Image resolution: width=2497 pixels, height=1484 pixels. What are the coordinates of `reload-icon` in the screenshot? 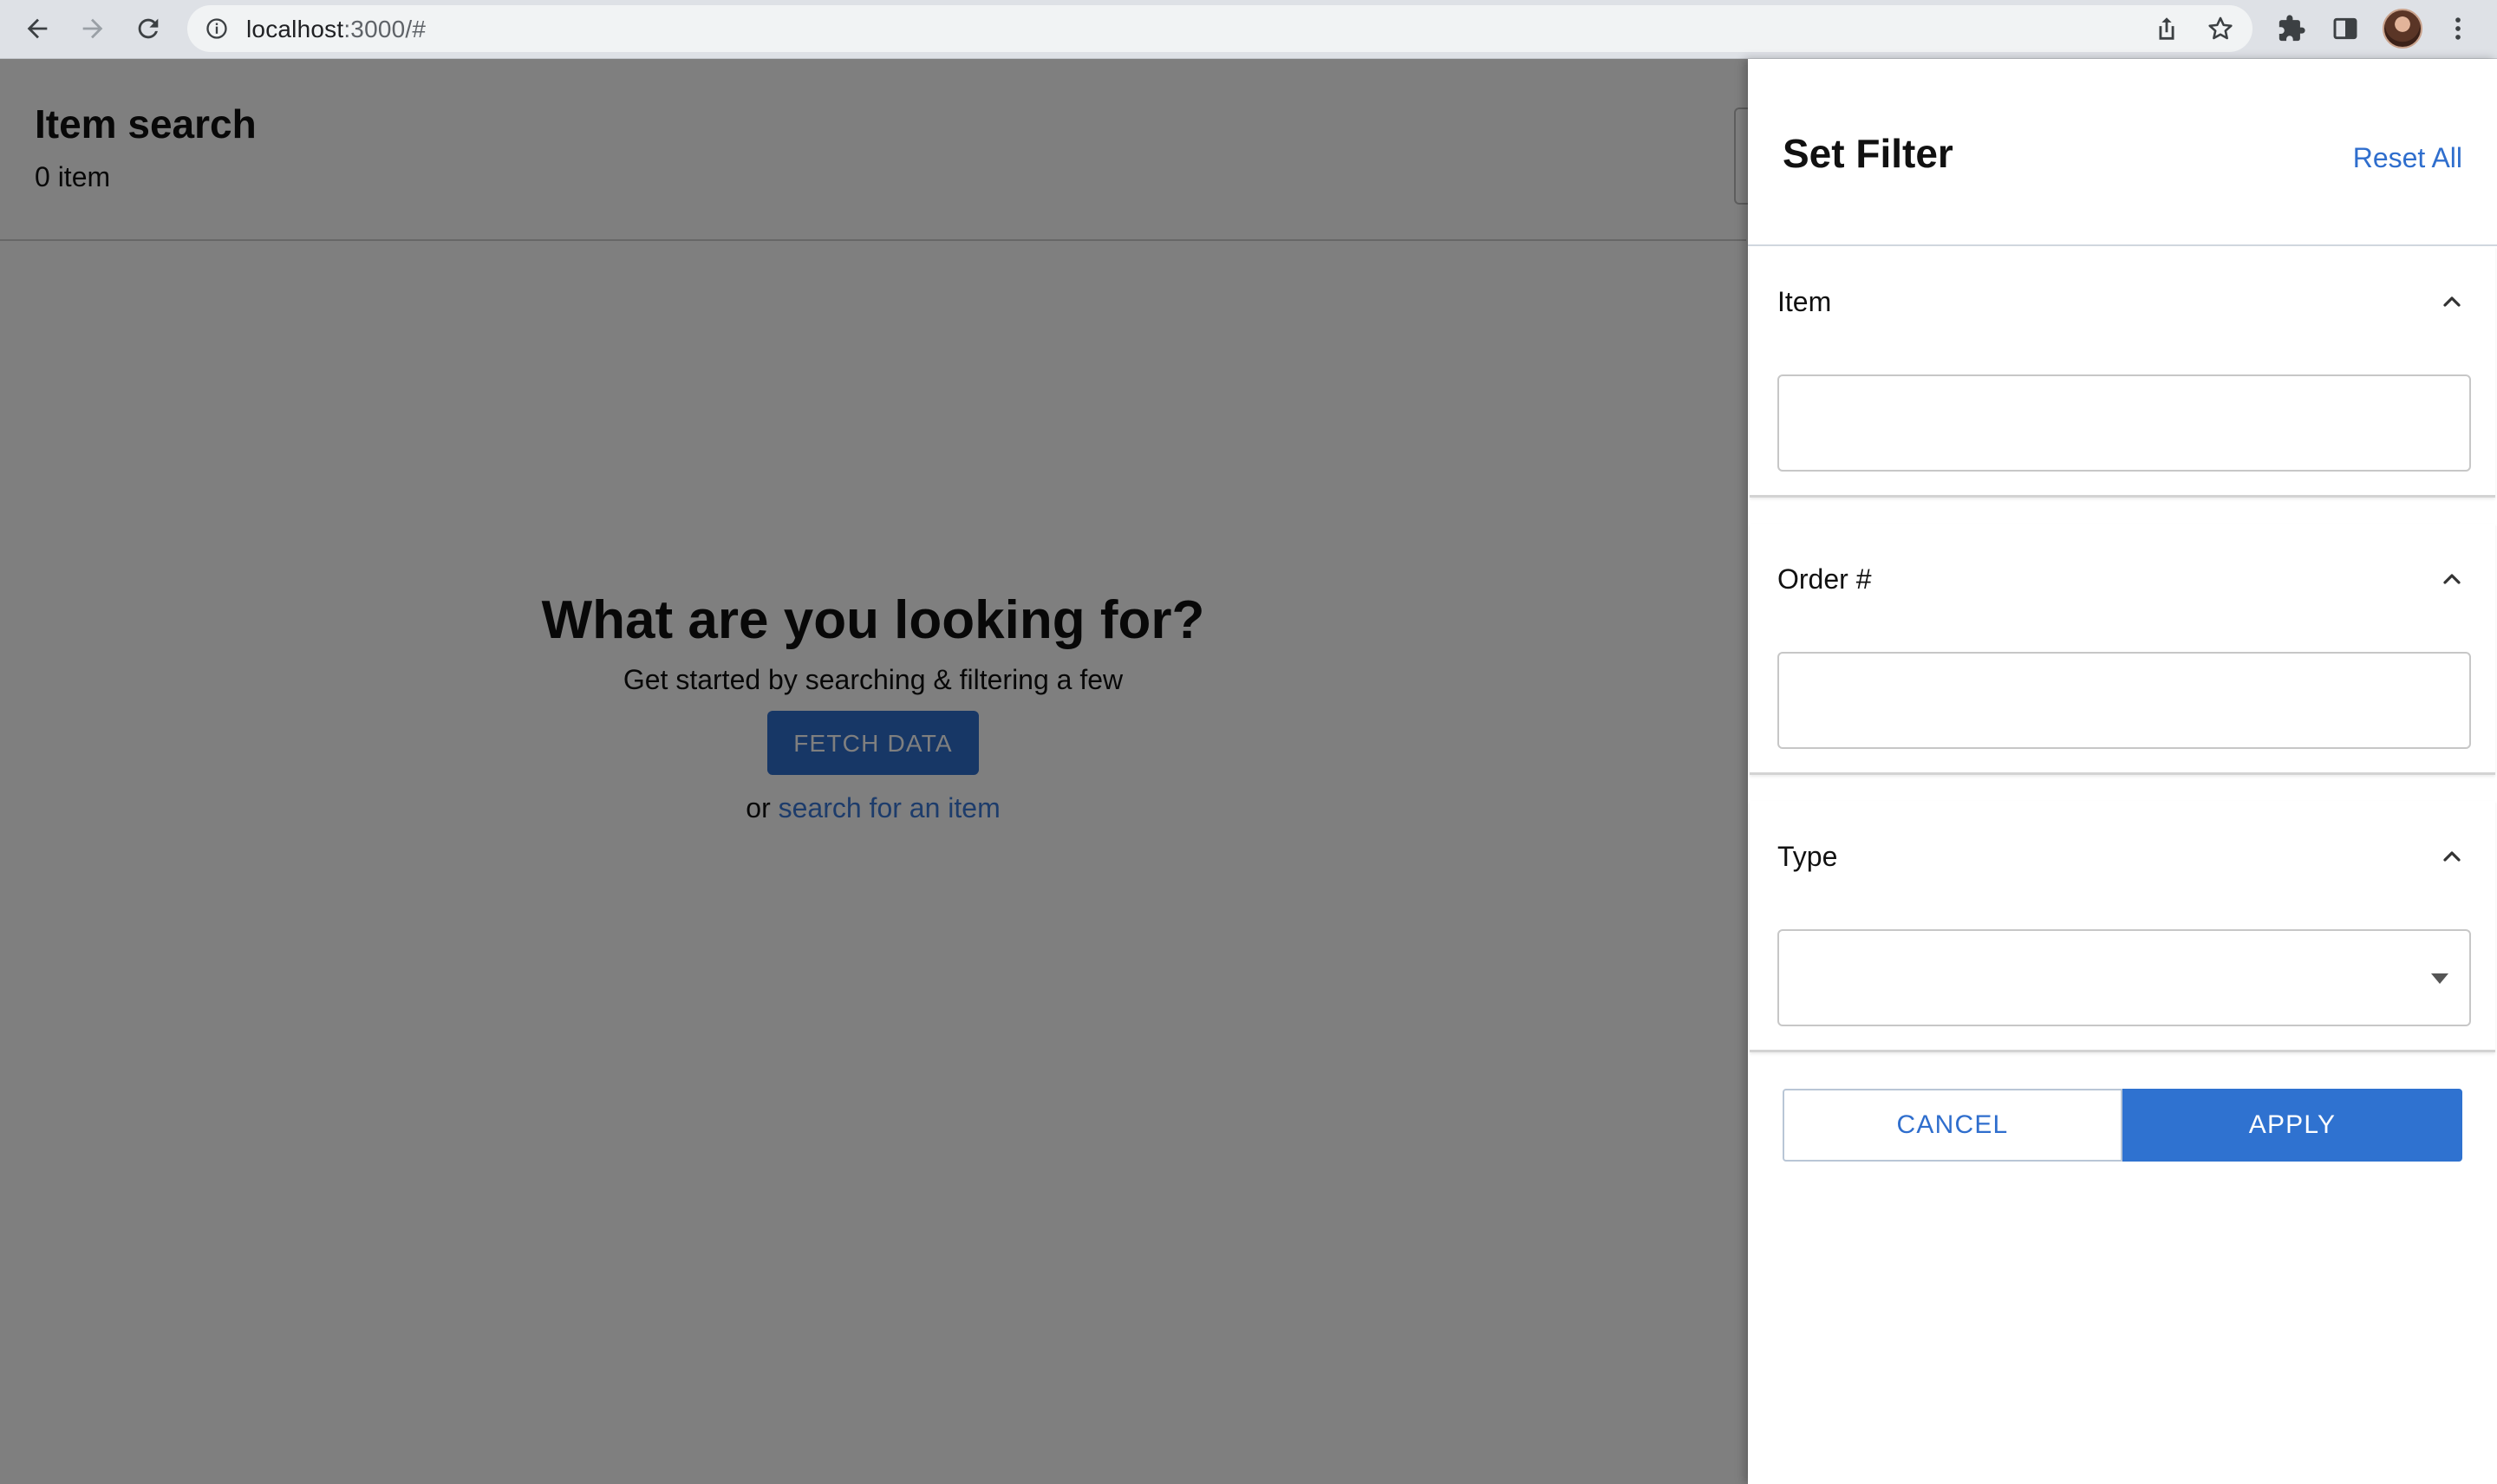 It's located at (148, 29).